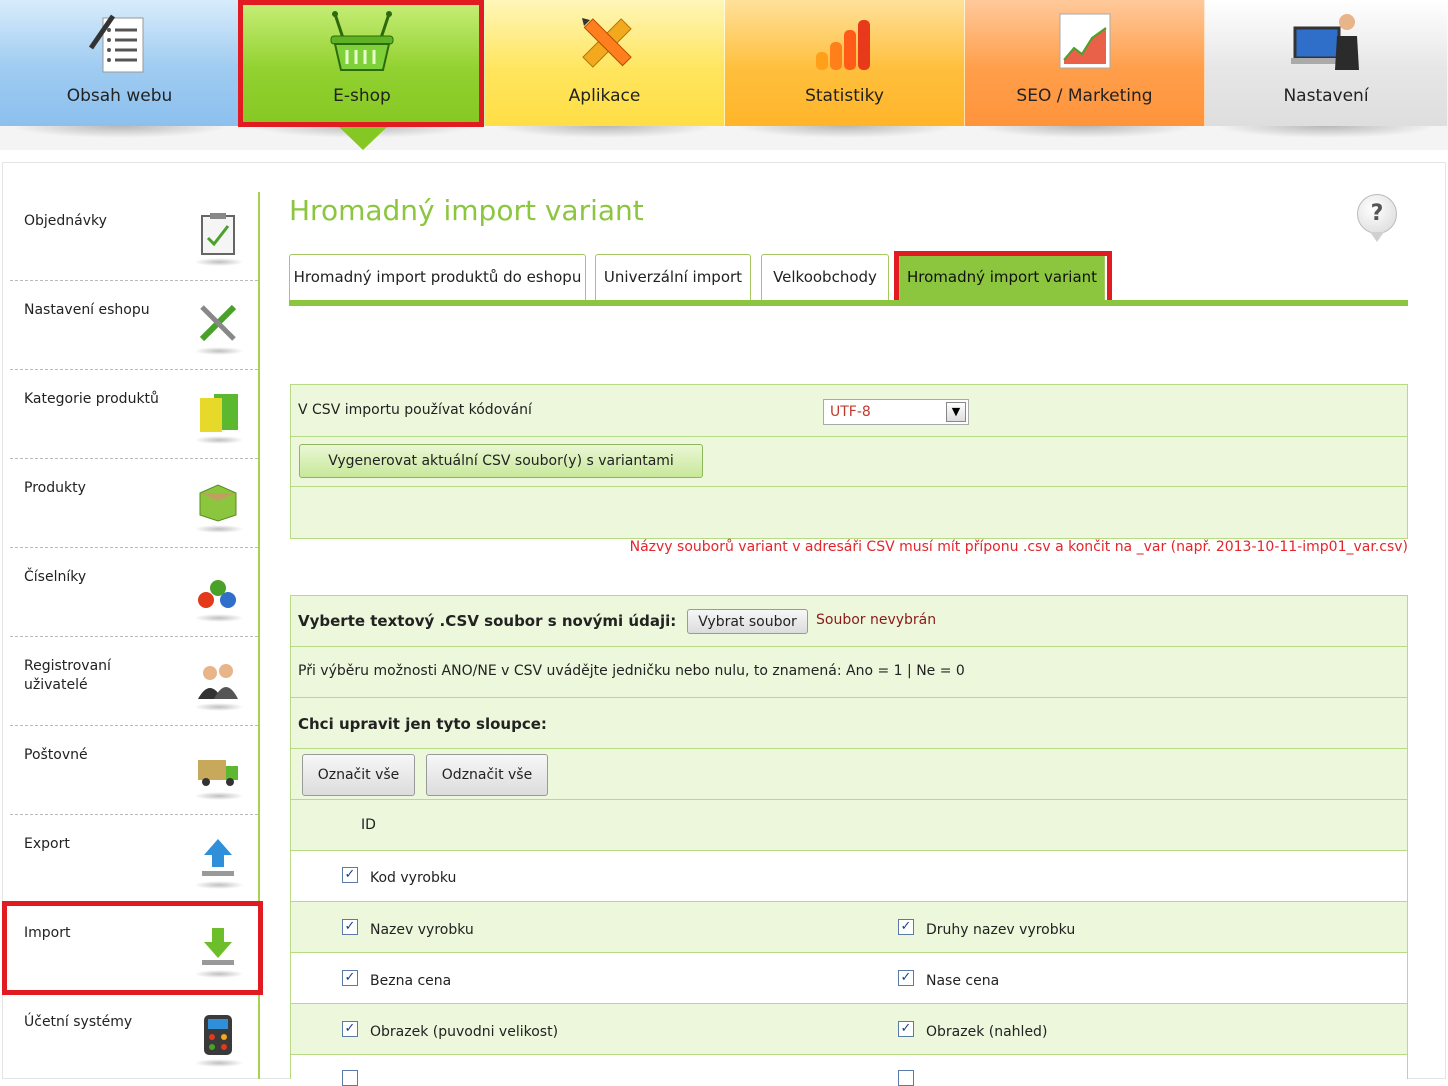 The image size is (1448, 1086). Describe the element at coordinates (47, 933) in the screenshot. I see `sidebar-item-label: Import` at that location.